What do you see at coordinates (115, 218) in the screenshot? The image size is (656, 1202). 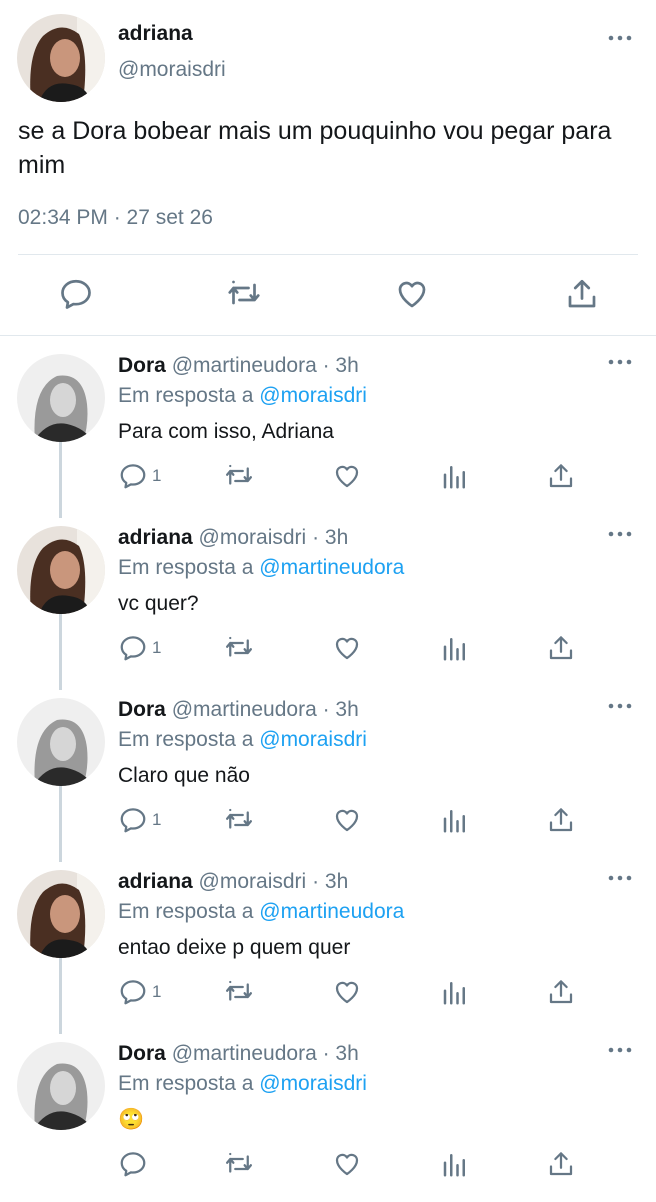 I see `tweet-timestamp: 02:34 PM · 27 set 26` at bounding box center [115, 218].